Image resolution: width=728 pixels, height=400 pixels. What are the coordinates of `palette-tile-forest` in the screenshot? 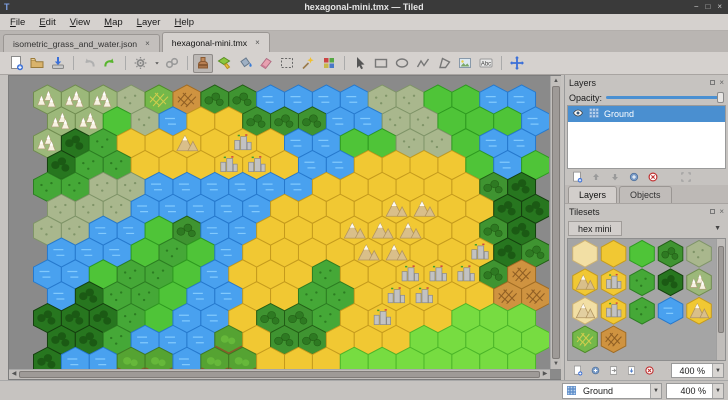 It's located at (670, 282).